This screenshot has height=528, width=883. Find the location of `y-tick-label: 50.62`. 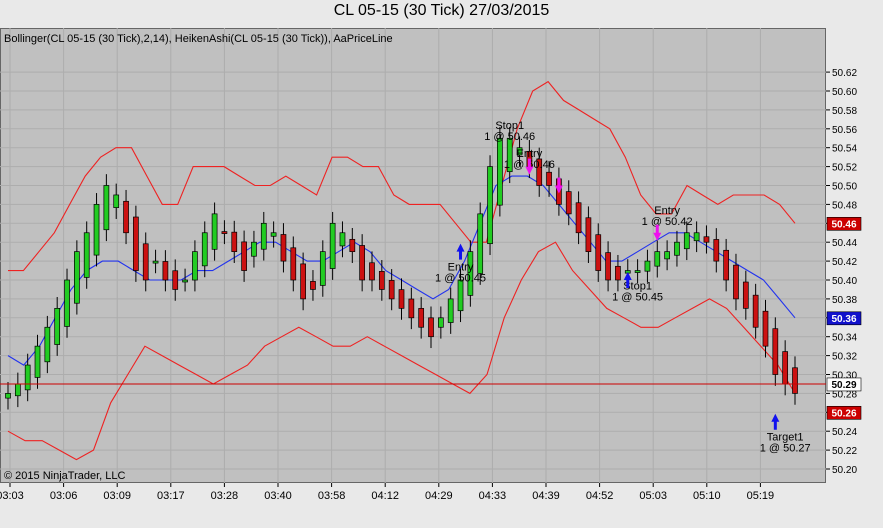

y-tick-label: 50.62 is located at coordinates (844, 73).